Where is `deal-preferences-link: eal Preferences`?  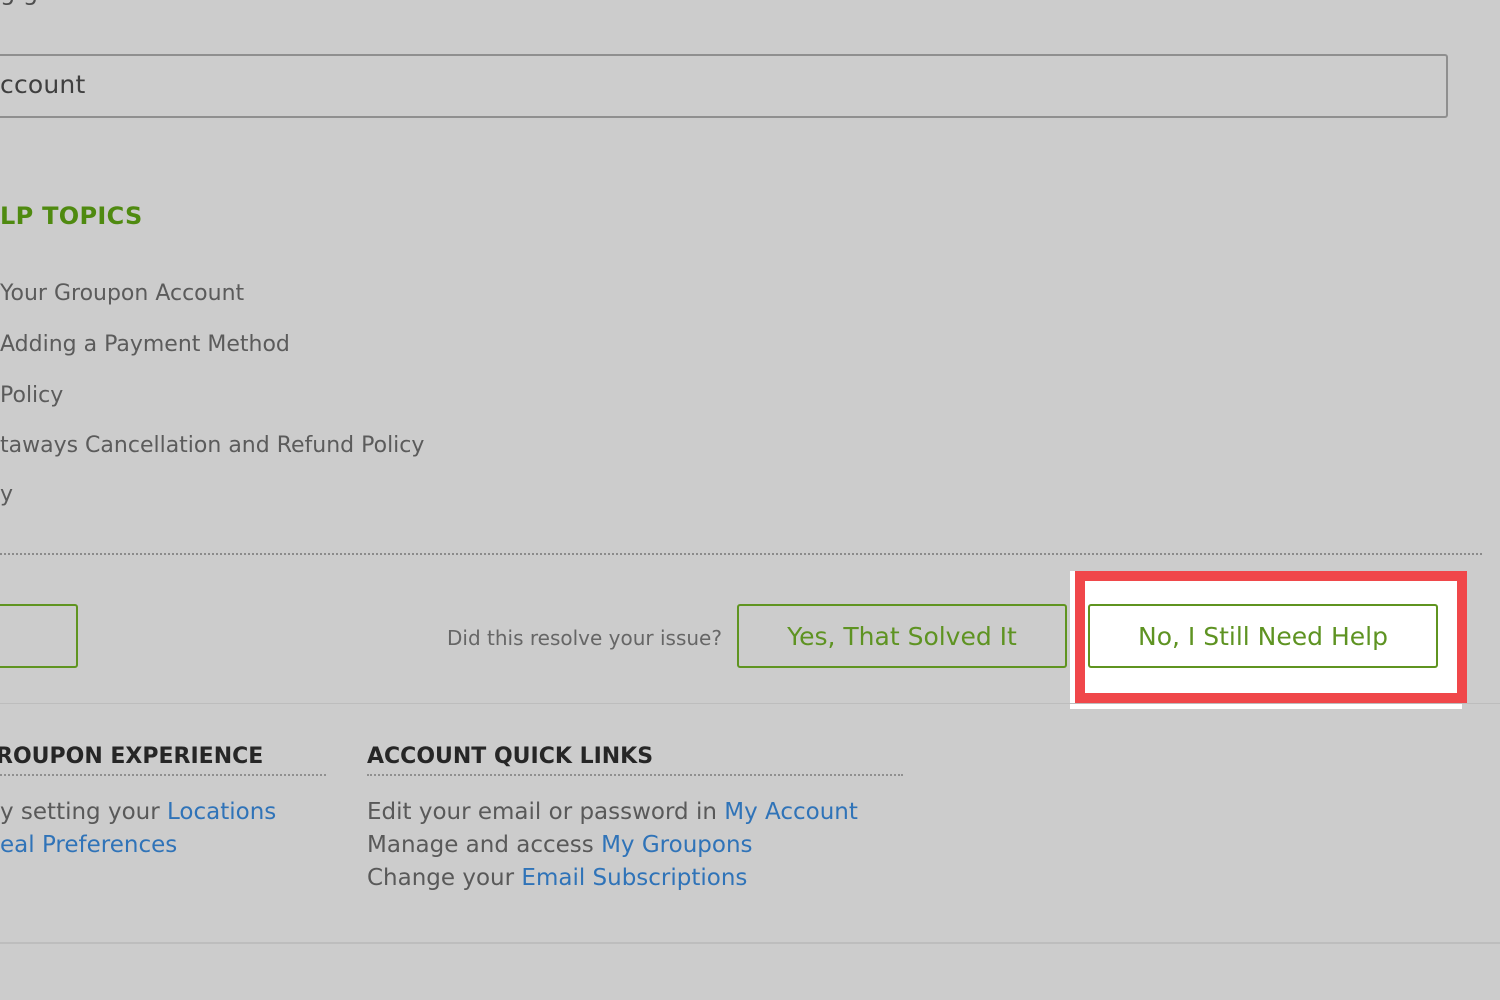 deal-preferences-link: eal Preferences is located at coordinates (88, 845).